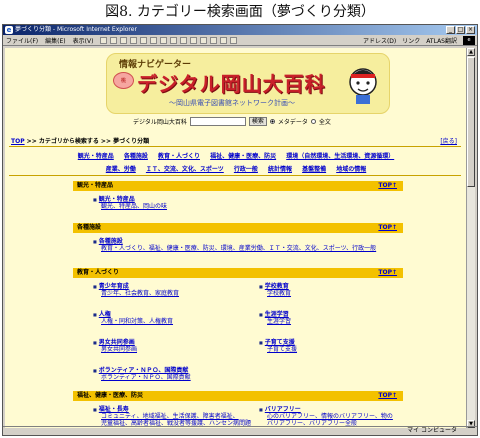  What do you see at coordinates (351, 169) in the screenshot?
I see `nav-regional: 地域の情報` at bounding box center [351, 169].